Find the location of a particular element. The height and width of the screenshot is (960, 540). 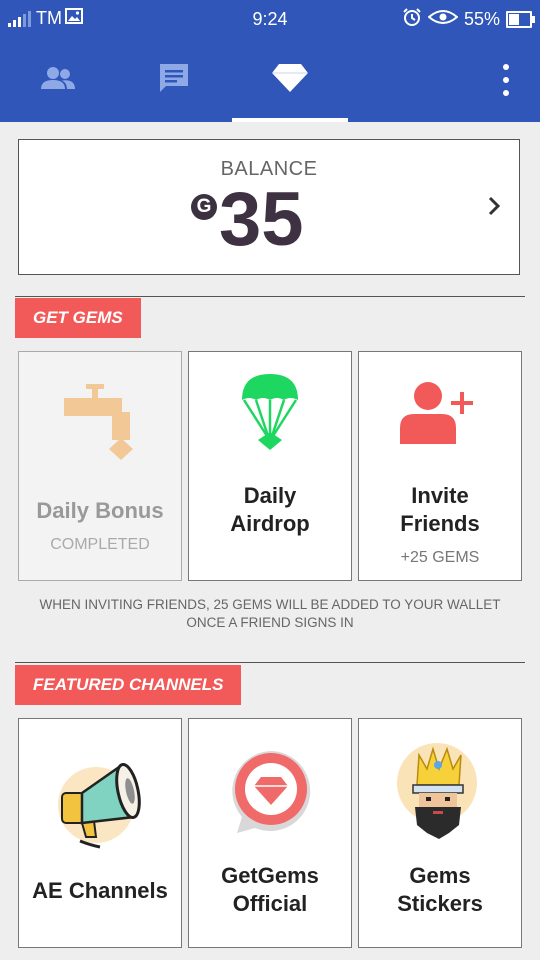

tile-title-line2: Official is located at coordinates (270, 903).